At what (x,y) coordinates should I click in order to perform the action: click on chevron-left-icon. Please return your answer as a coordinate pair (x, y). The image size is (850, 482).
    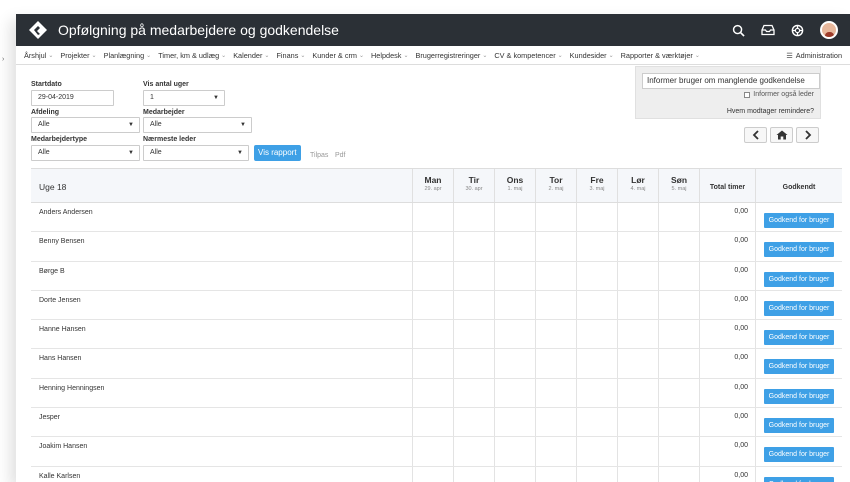
    Looking at the image, I should click on (755, 135).